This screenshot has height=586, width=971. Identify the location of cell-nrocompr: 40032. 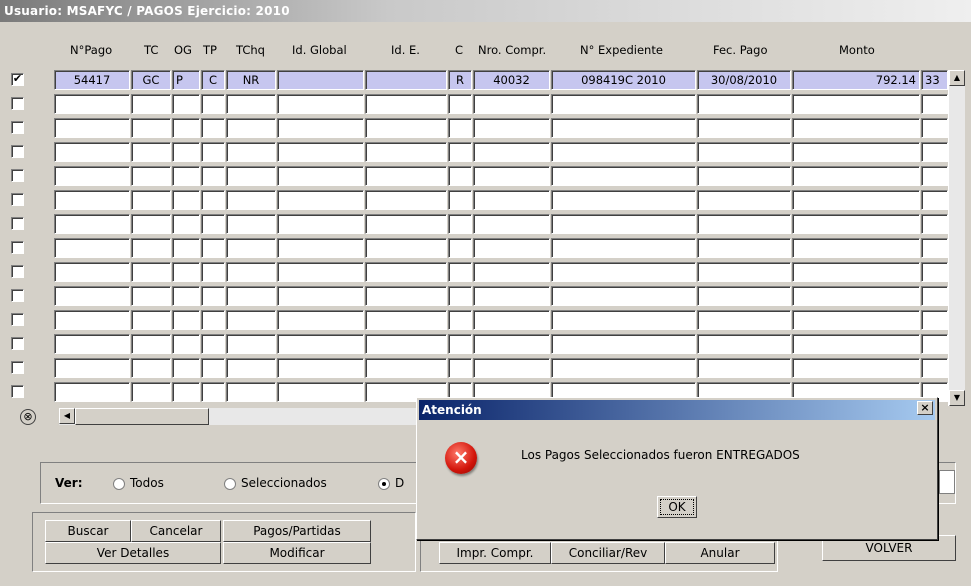
(511, 80).